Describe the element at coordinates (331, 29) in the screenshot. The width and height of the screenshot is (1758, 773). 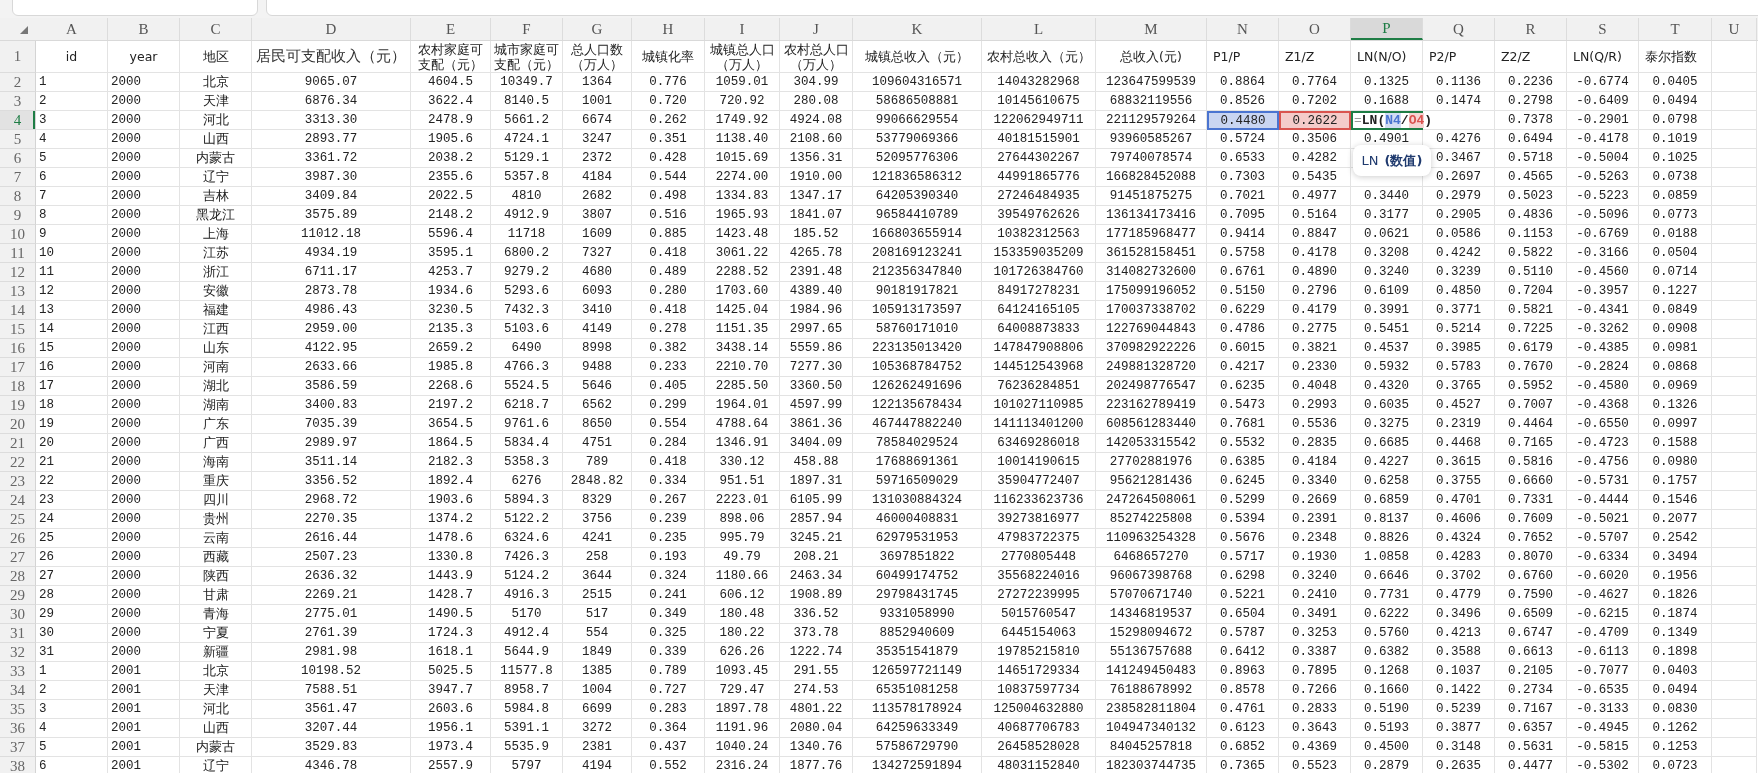
I see `column-header: D` at that location.